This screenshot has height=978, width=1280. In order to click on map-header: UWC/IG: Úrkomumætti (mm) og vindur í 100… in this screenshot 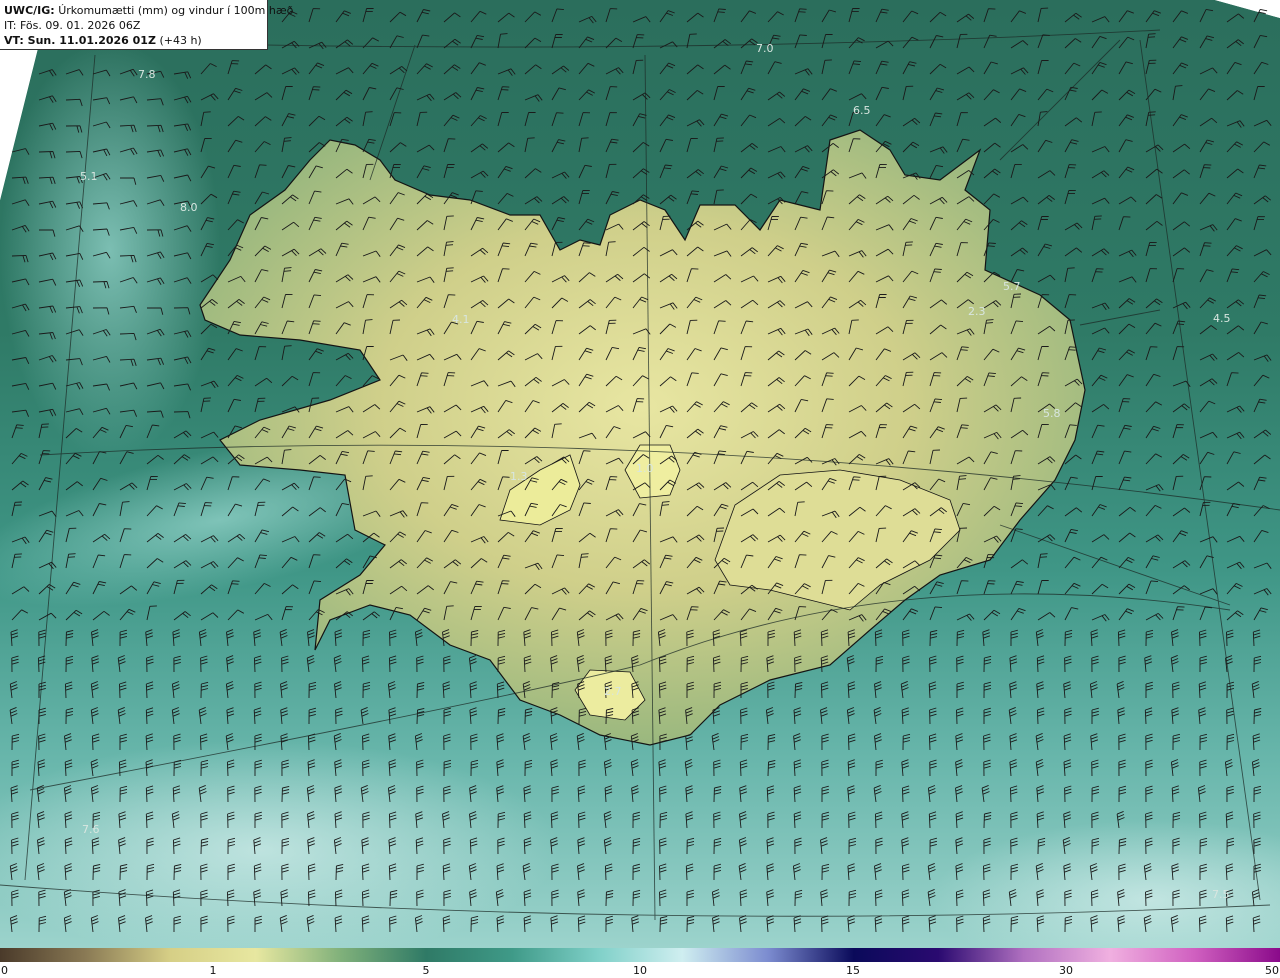, I will do `click(146, 25)`.